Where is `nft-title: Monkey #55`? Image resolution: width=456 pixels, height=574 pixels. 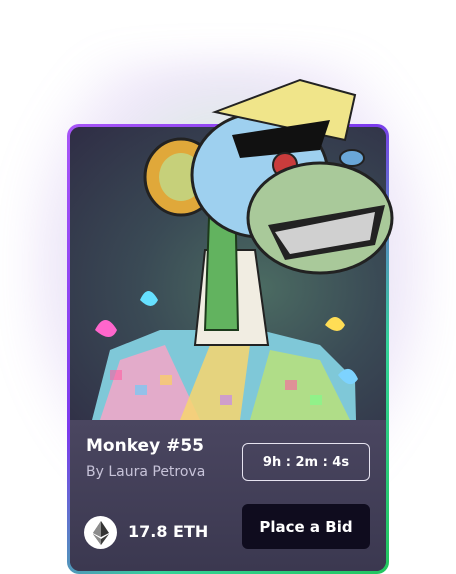 nft-title: Monkey #55 is located at coordinates (145, 446).